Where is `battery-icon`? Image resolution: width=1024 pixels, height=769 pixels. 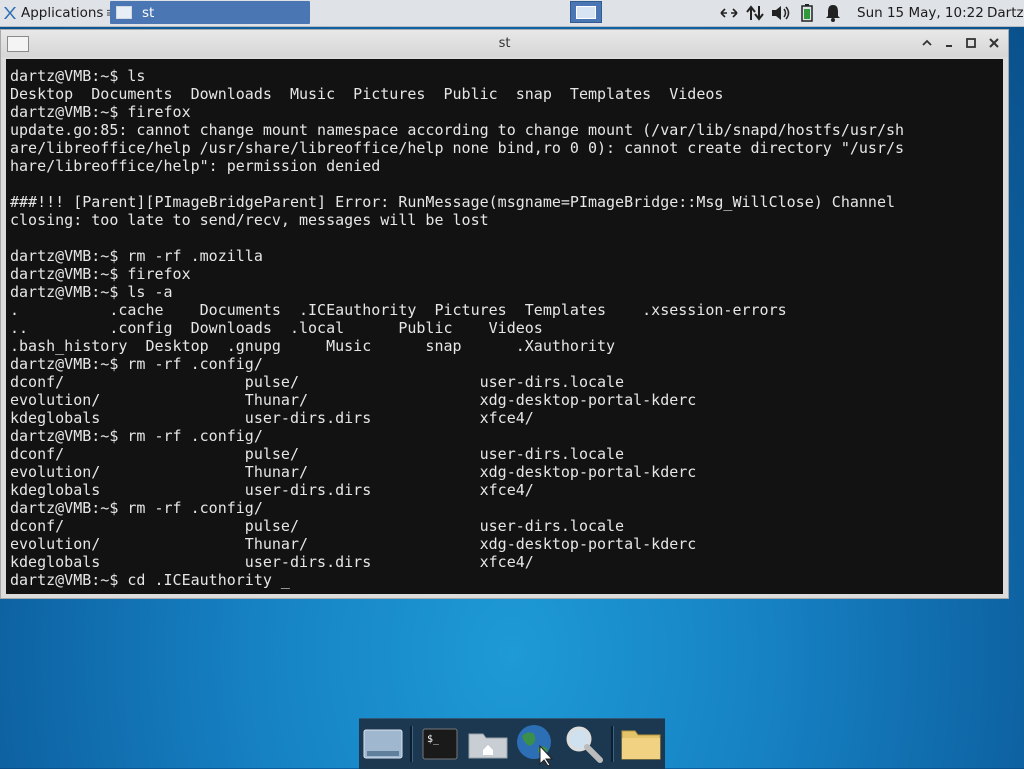 battery-icon is located at coordinates (807, 13).